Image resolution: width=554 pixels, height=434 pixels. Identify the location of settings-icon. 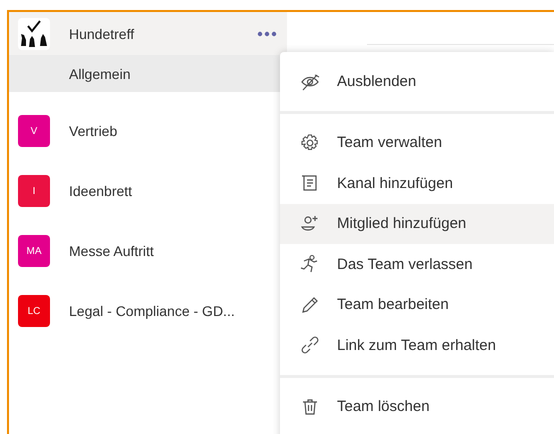
(310, 142).